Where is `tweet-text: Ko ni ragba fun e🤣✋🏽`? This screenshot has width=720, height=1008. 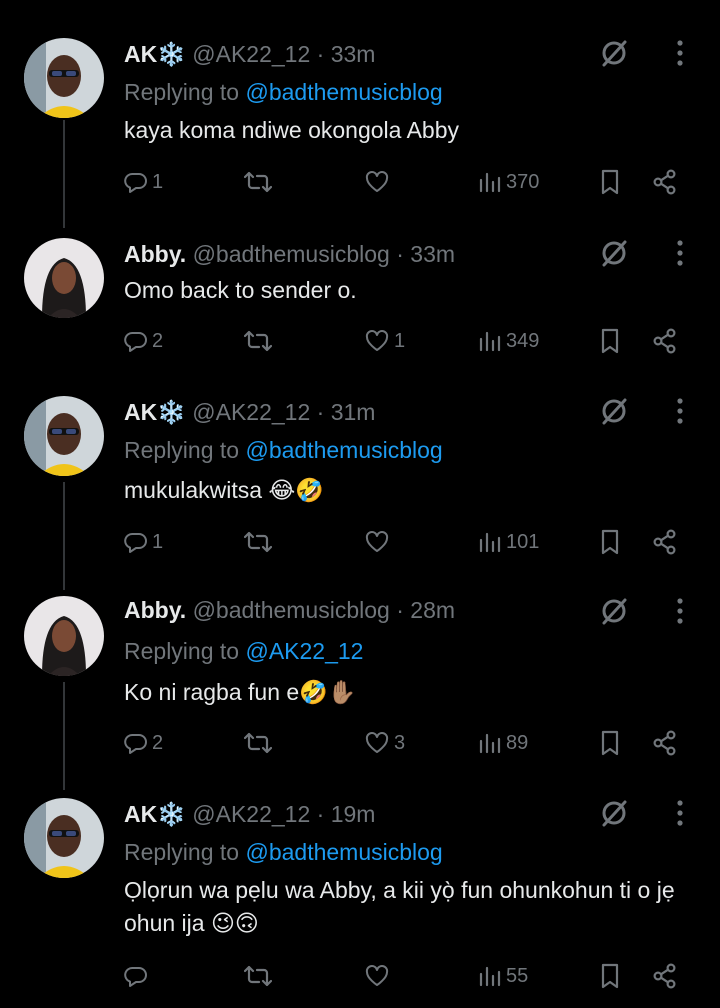
tweet-text: Ko ni ragba fun e🤣✋🏽 is located at coordinates (240, 692).